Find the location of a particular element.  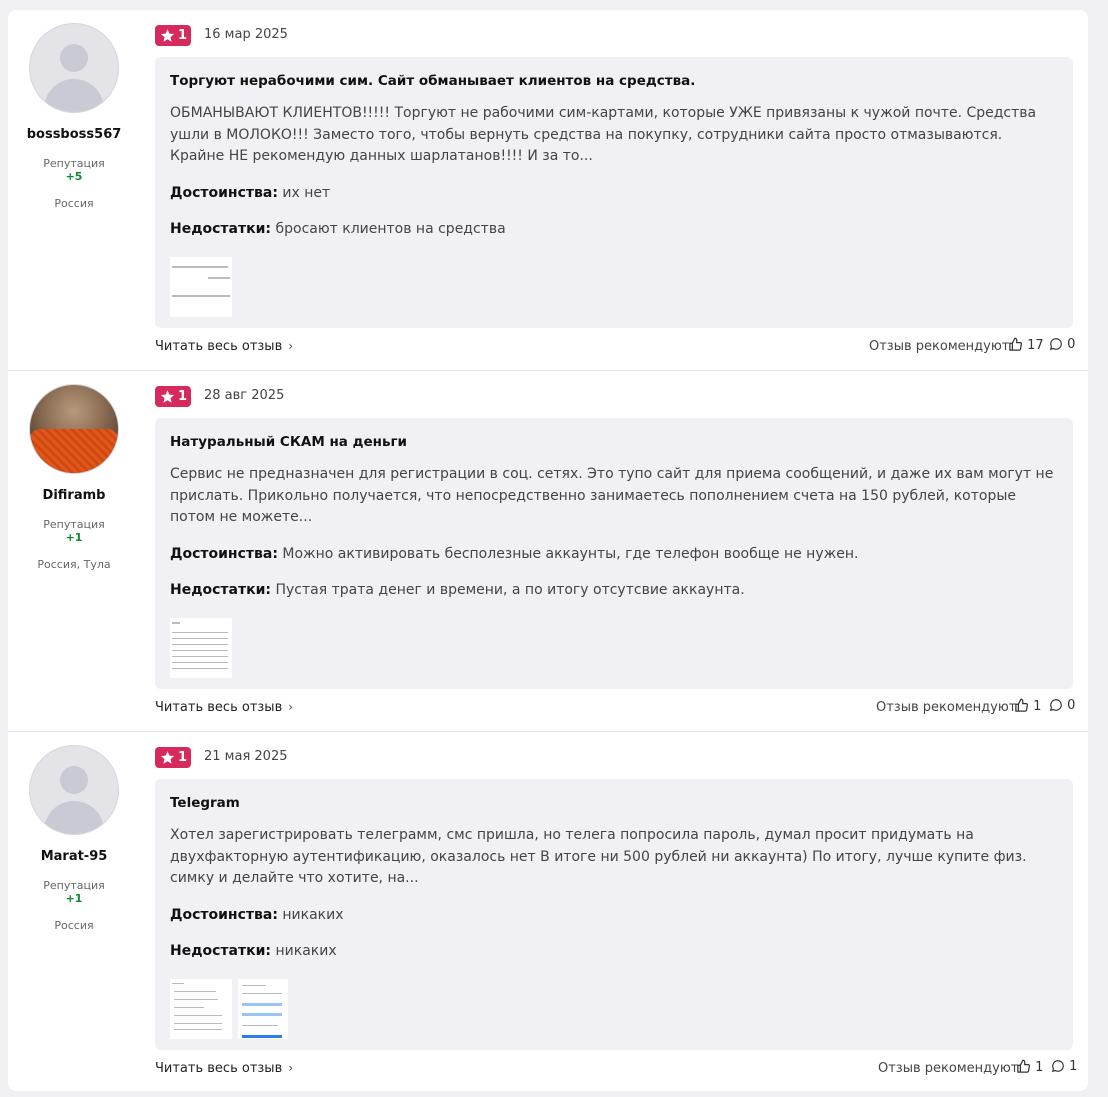

cons: Недостатки: никаких is located at coordinates (253, 951).